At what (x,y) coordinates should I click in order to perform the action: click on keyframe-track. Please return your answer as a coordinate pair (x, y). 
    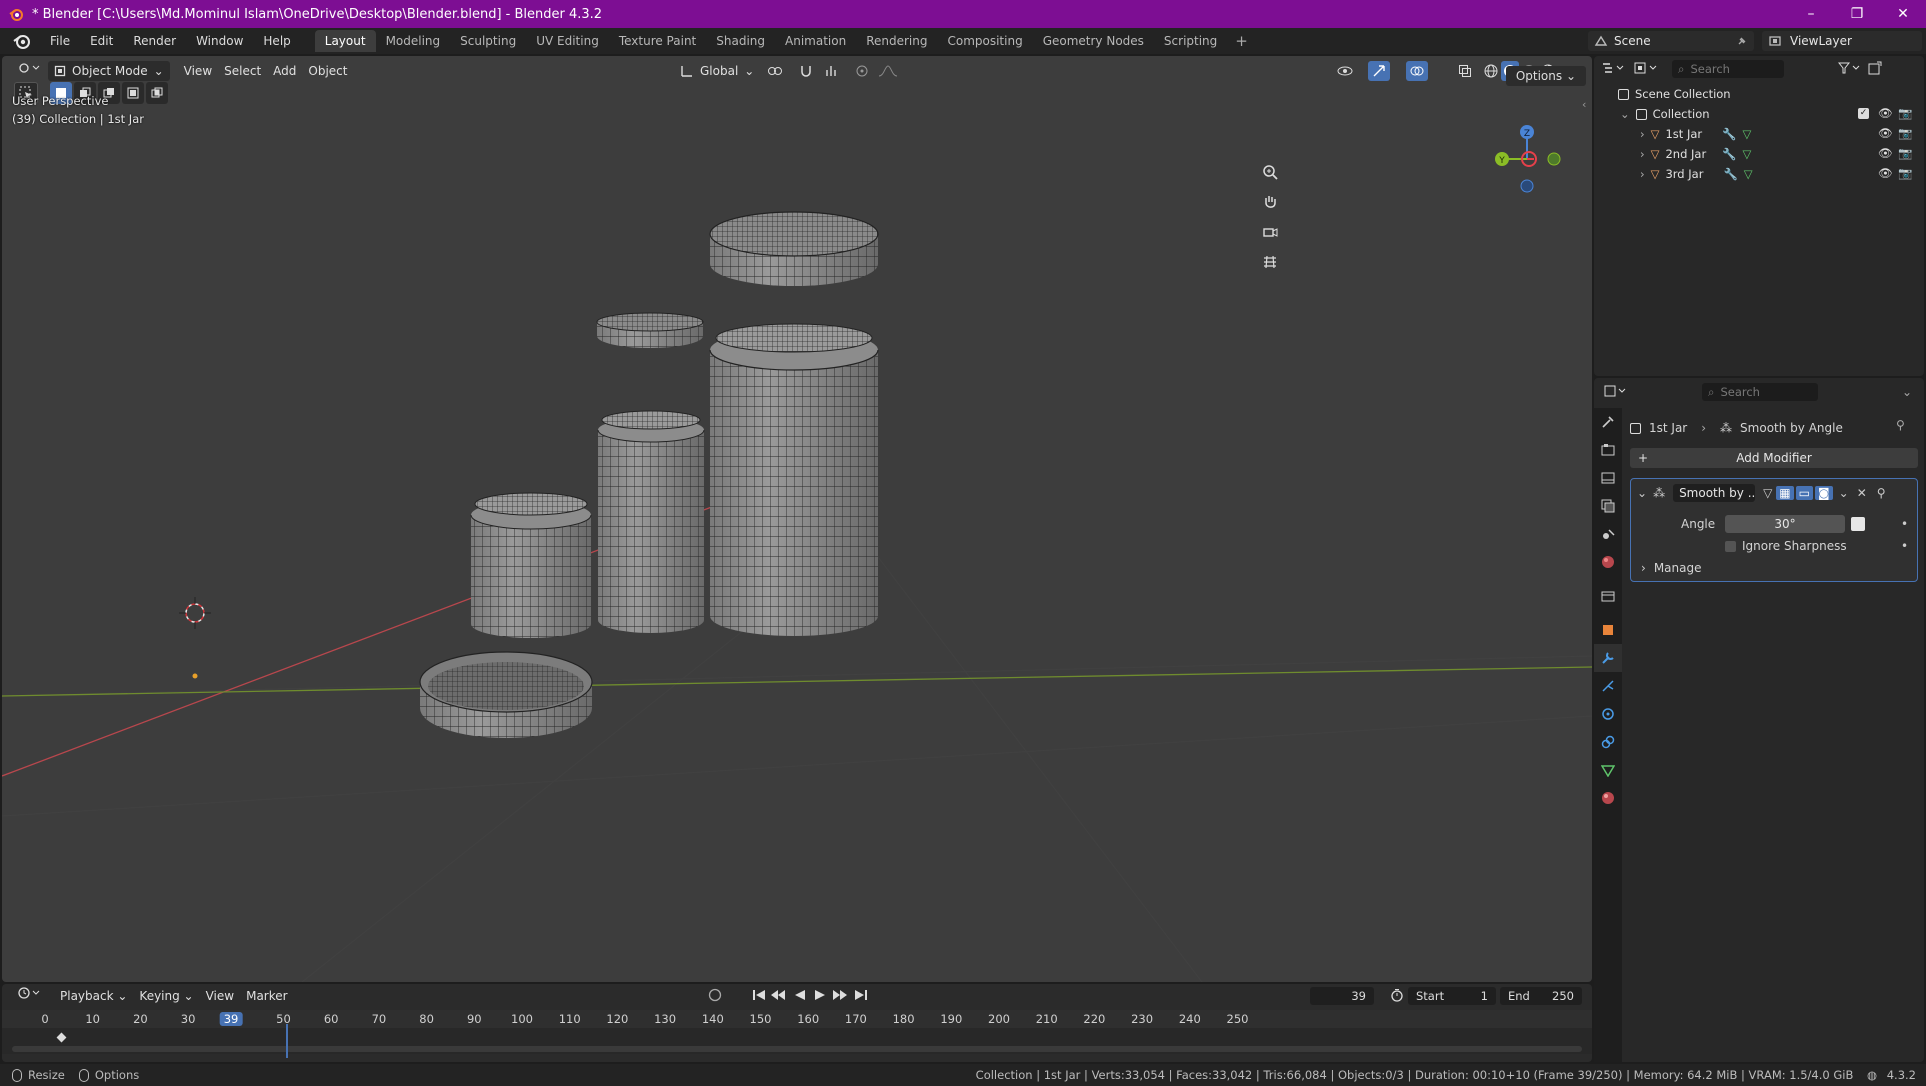
    Looking at the image, I should click on (797, 1041).